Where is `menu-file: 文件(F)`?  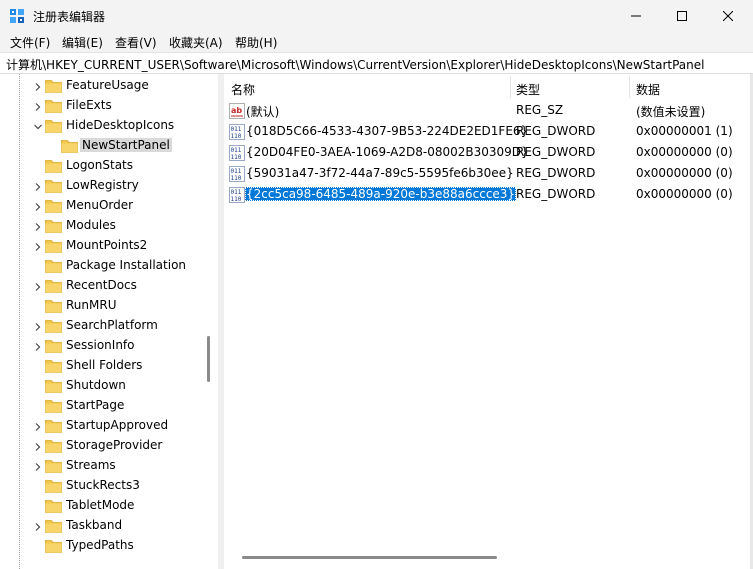 menu-file: 文件(F) is located at coordinates (30, 42).